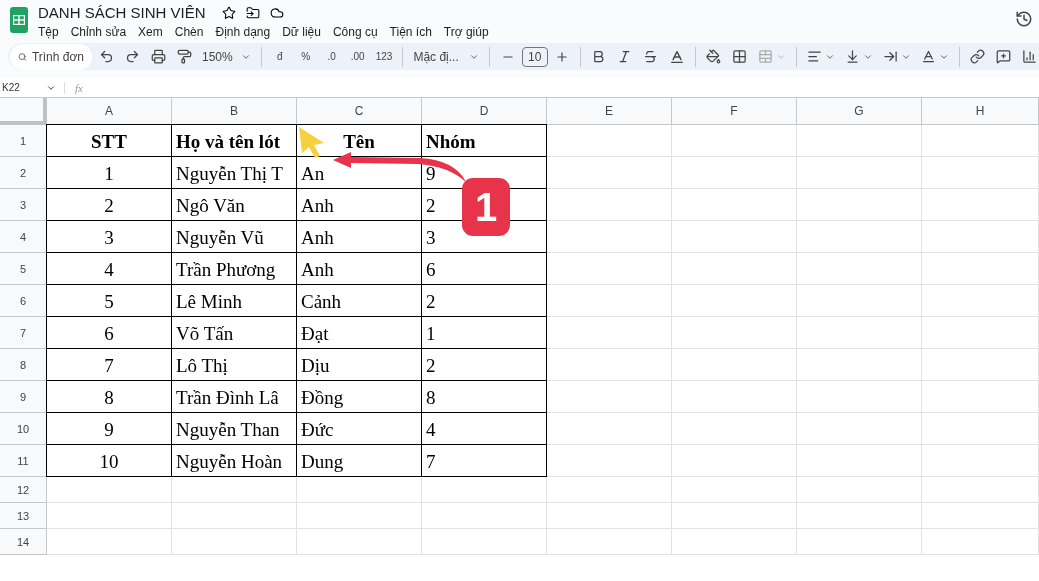 This screenshot has height=581, width=1039. I want to click on column-header: F, so click(734, 111).